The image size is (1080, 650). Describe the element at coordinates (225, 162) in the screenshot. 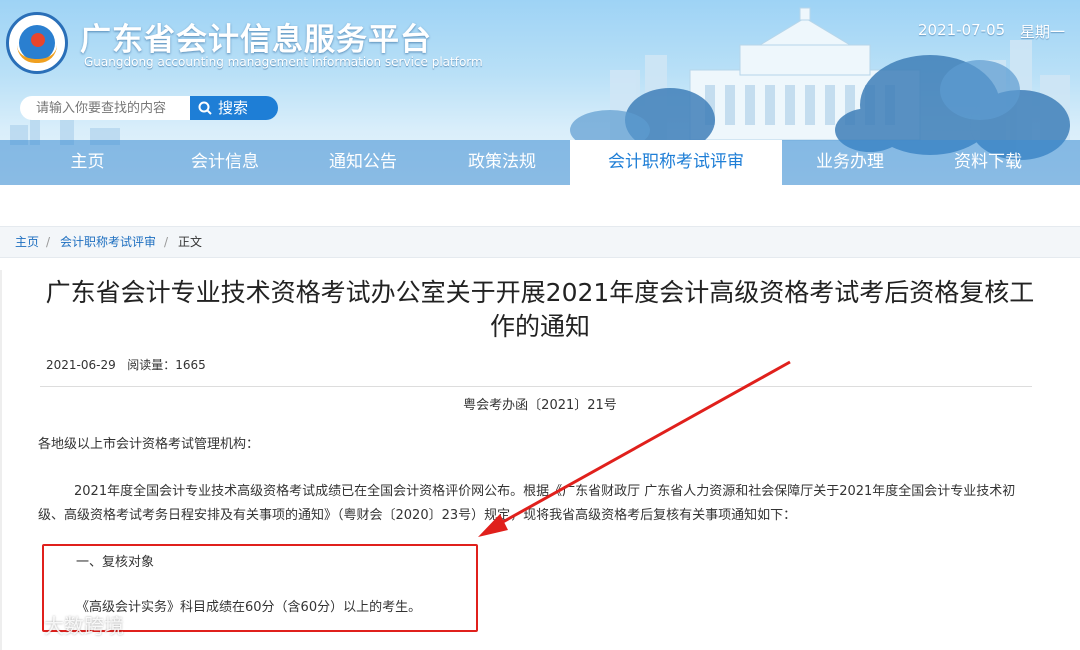

I see `nav-item-accounting-info: 会计信息` at that location.